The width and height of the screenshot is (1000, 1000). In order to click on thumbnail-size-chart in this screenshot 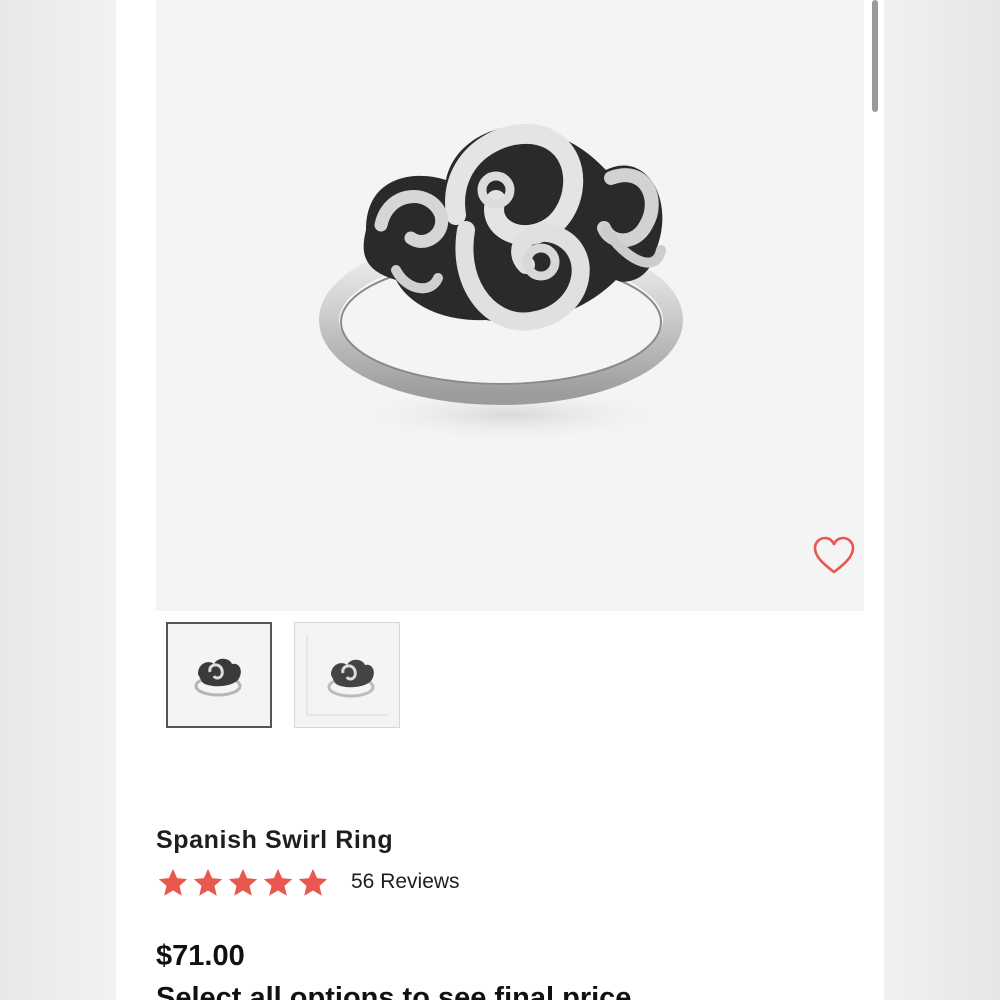, I will do `click(347, 675)`.